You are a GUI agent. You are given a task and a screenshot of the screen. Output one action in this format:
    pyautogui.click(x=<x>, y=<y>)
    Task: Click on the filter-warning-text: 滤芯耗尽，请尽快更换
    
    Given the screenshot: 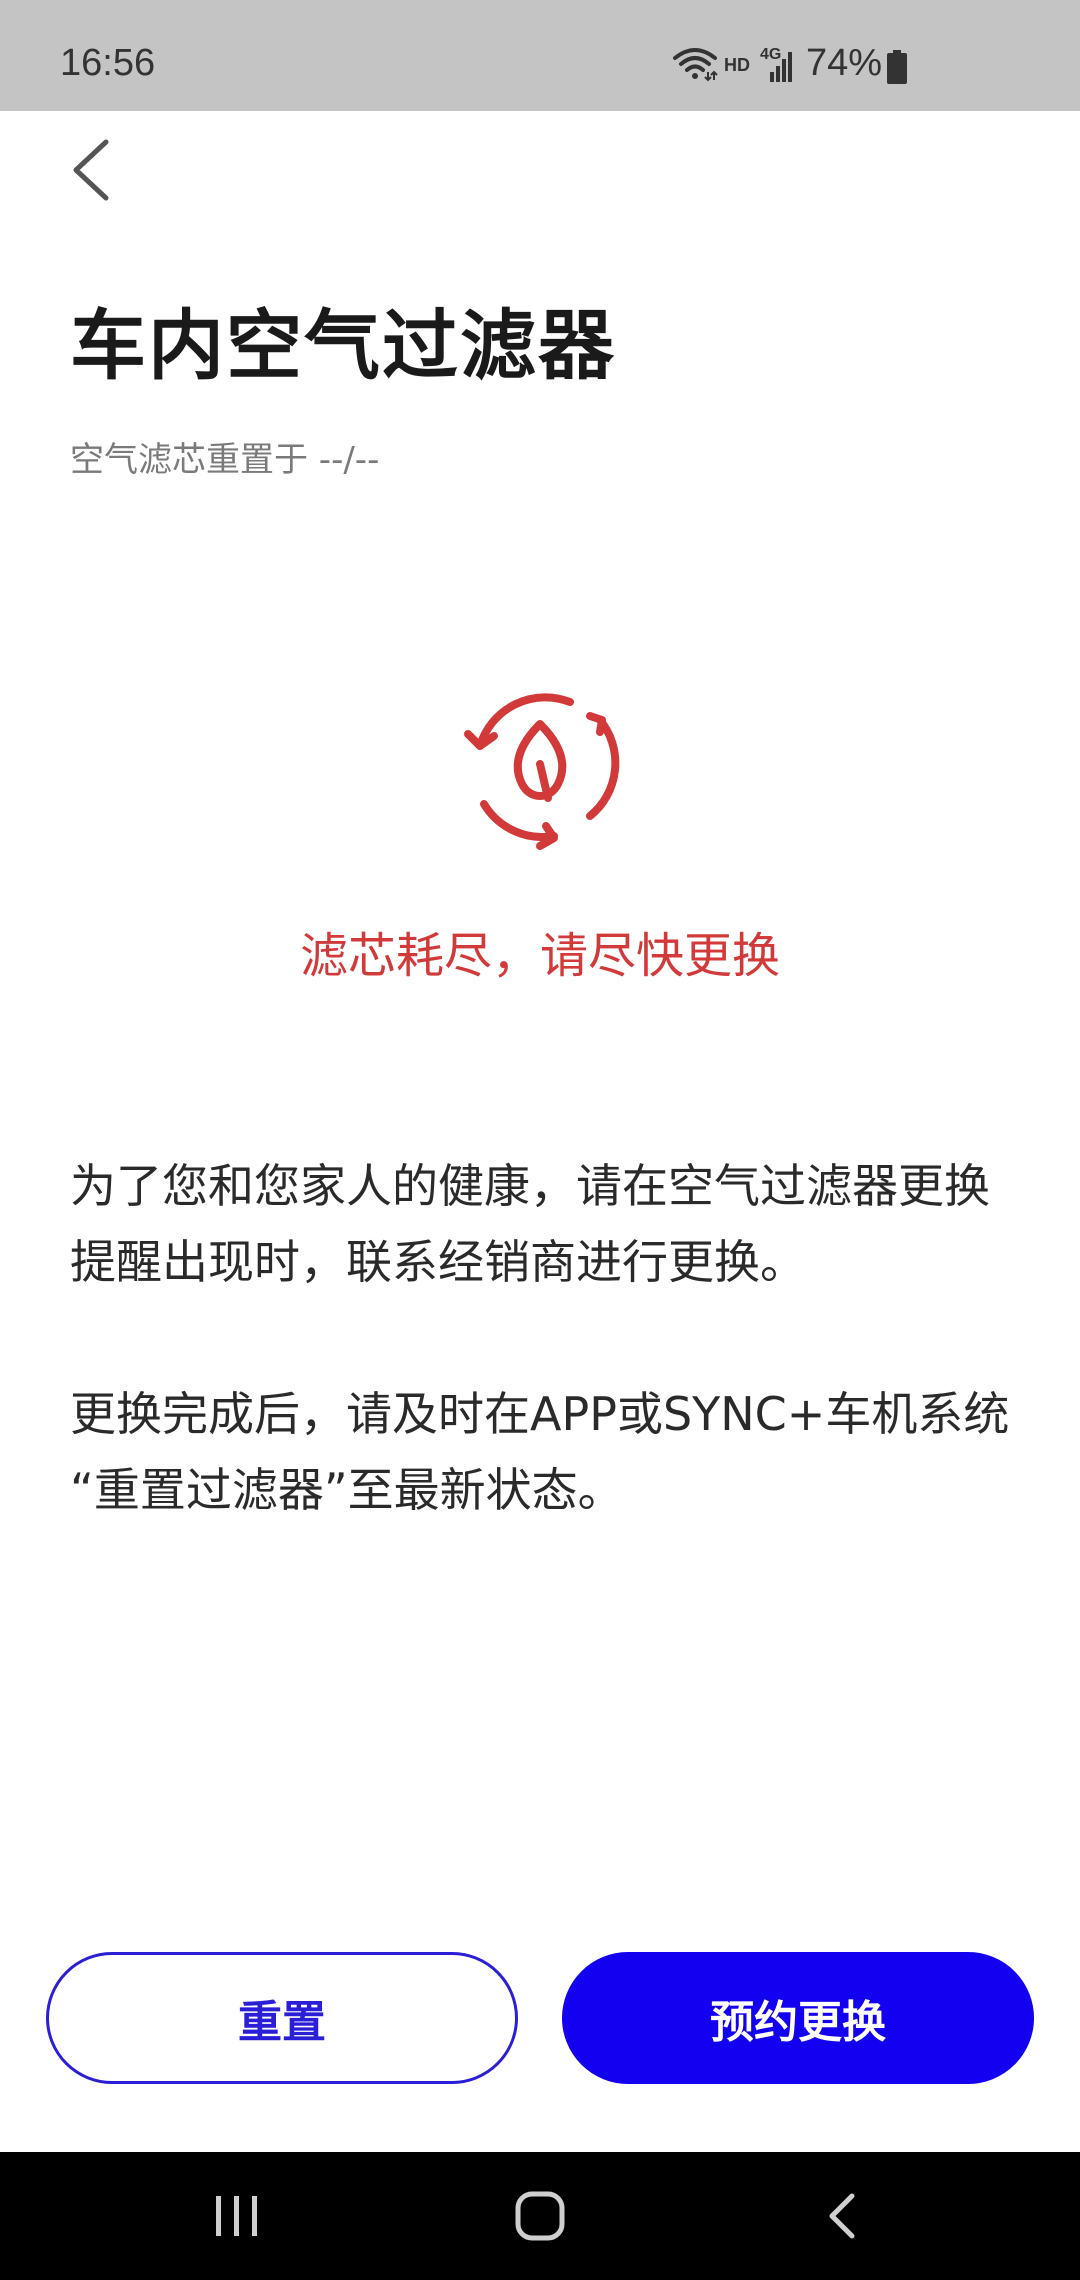 What is the action you would take?
    pyautogui.click(x=539, y=956)
    